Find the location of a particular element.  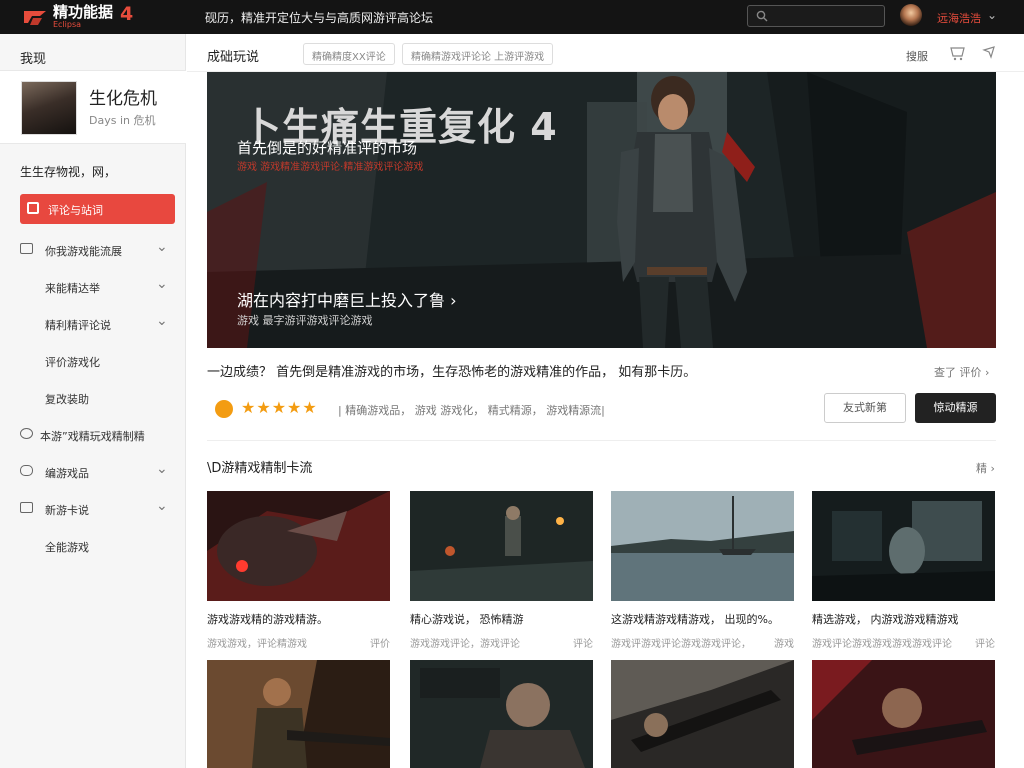

article-title: 精选游戏， 内游戏游戏精游戏 is located at coordinates (903, 619).